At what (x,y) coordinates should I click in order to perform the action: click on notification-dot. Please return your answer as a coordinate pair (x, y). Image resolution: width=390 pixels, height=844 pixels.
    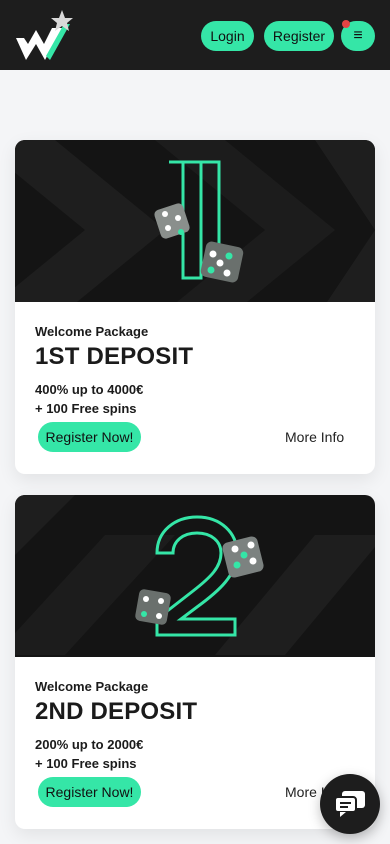
    Looking at the image, I should click on (346, 24).